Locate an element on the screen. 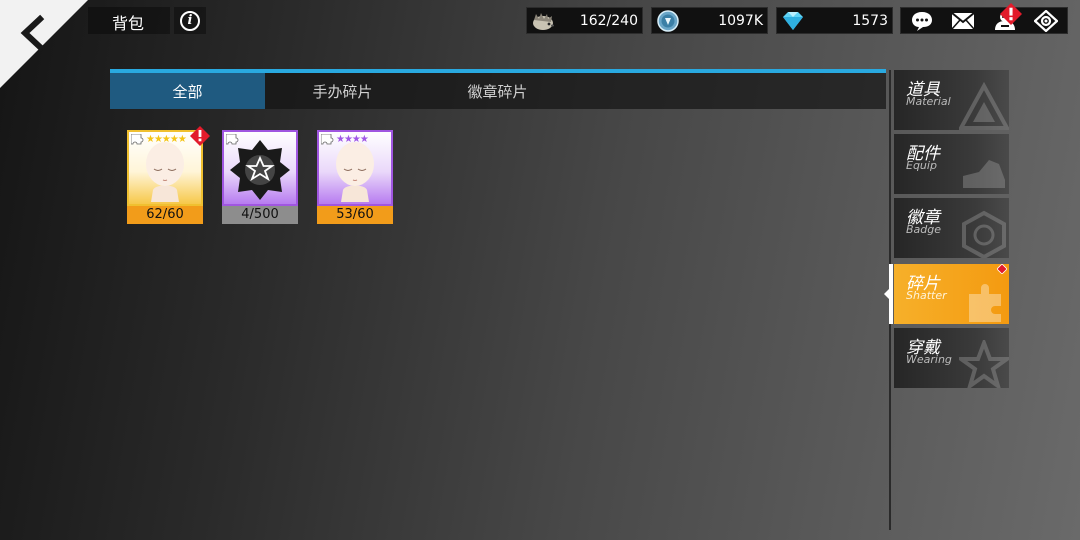 The height and width of the screenshot is (540, 1080). chat-icon is located at coordinates (921, 21).